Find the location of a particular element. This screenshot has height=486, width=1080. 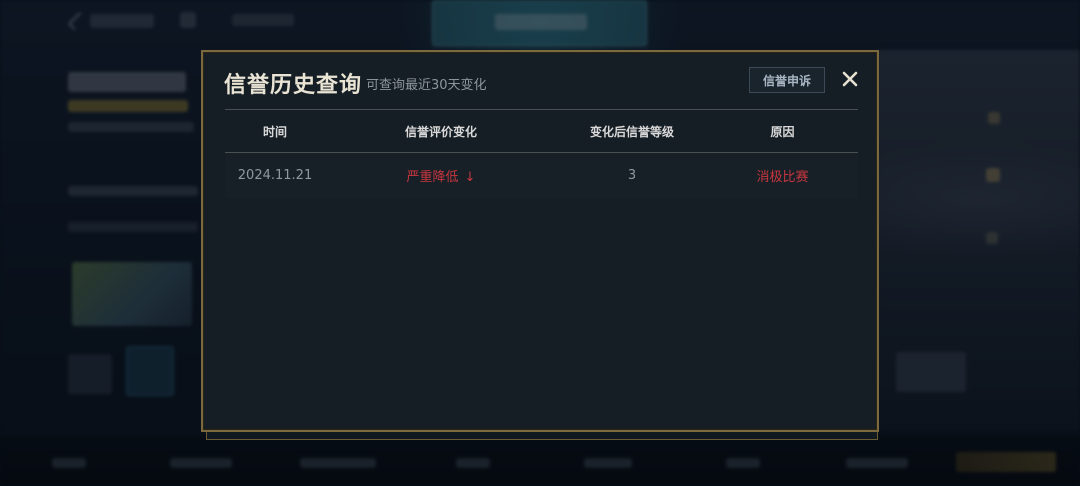

close-icon is located at coordinates (850, 79).